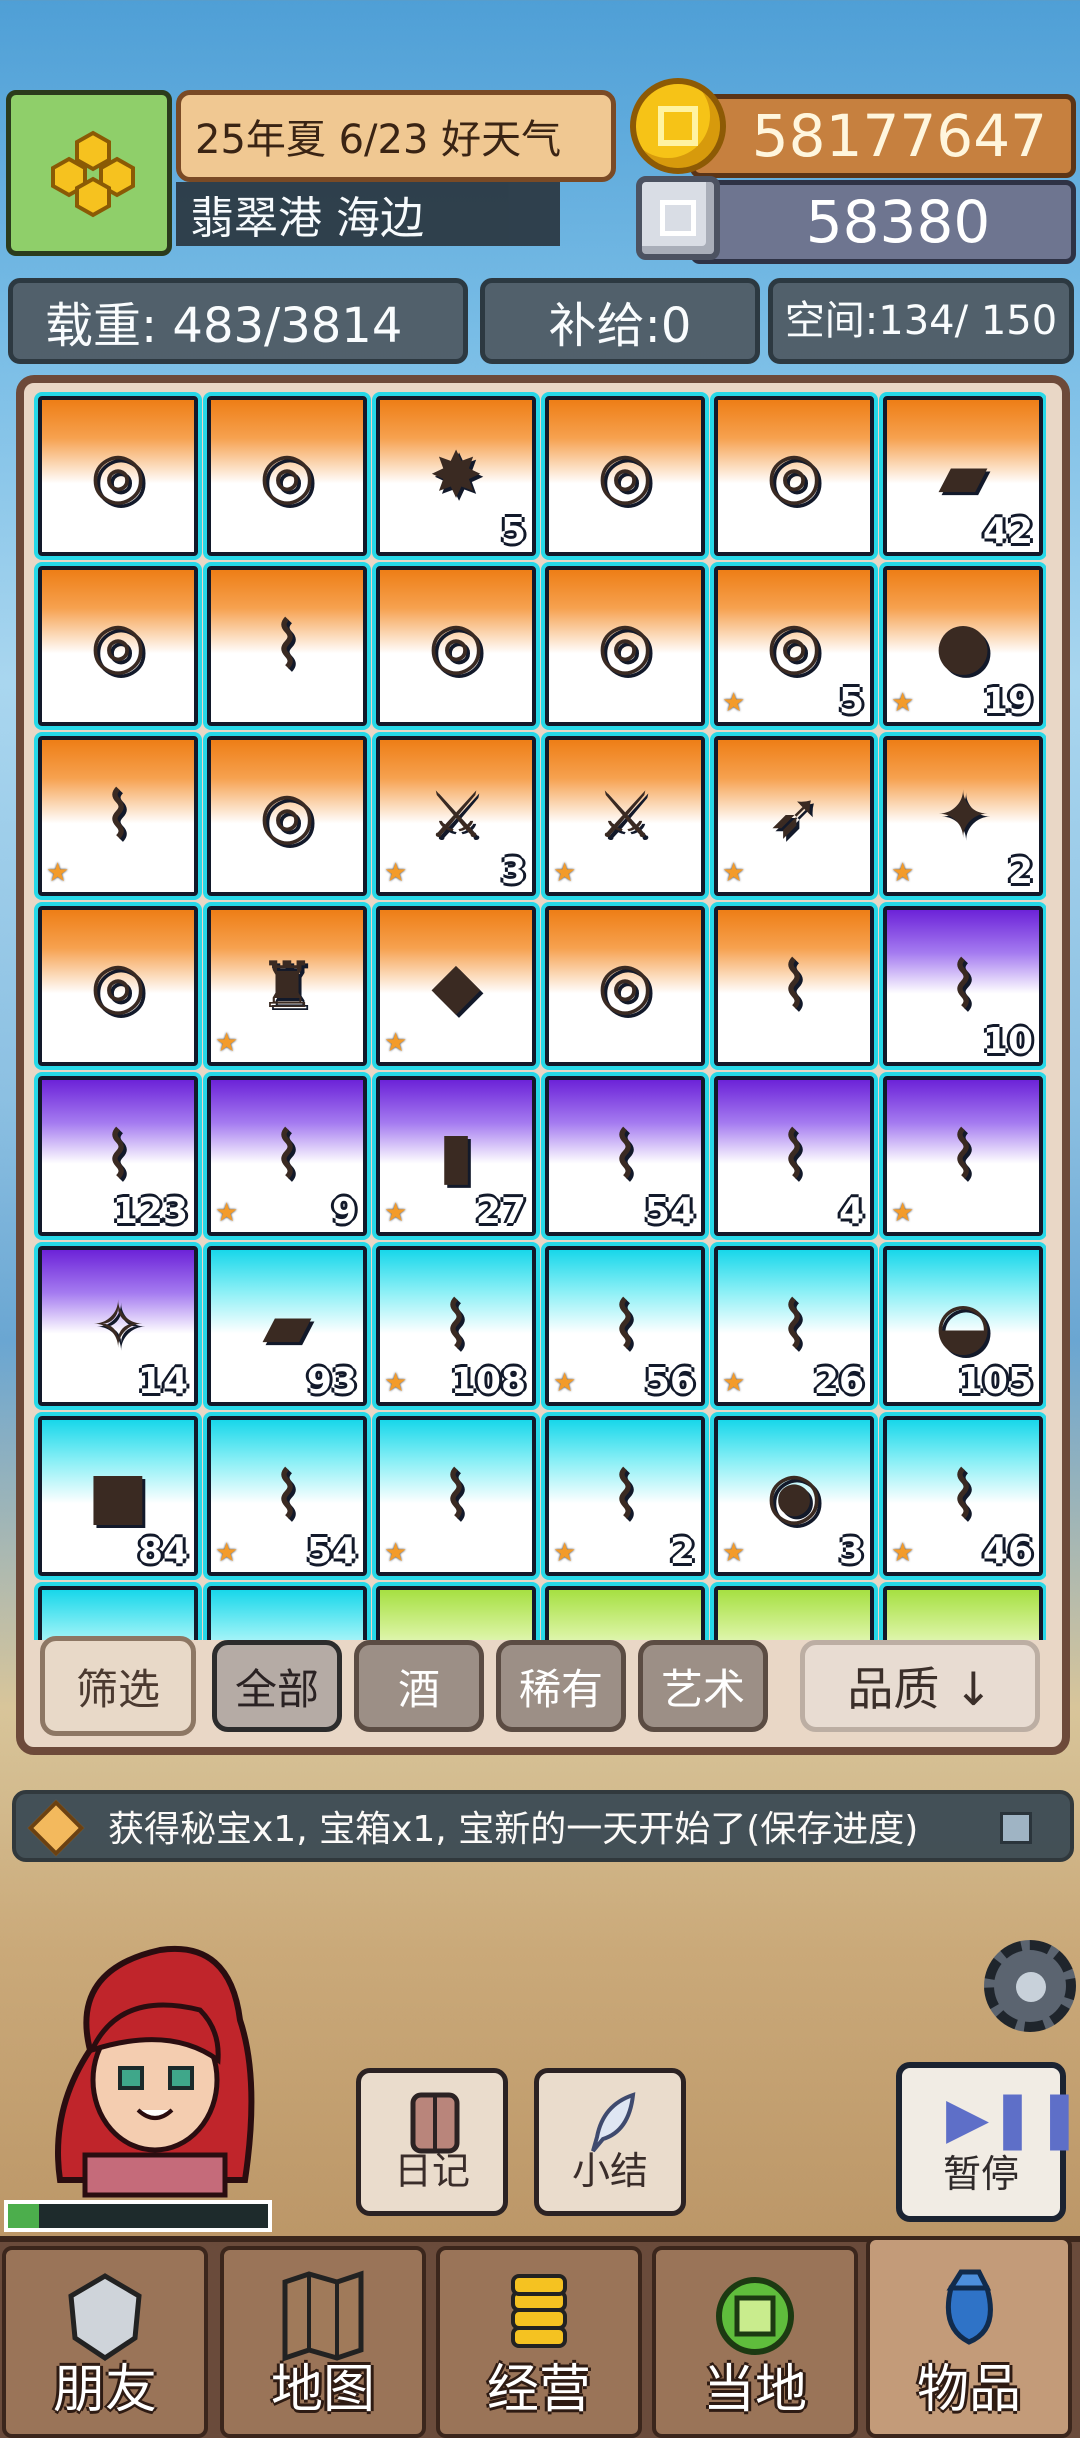  Describe the element at coordinates (703, 1686) in the screenshot. I see `tab-art: 艺术` at that location.